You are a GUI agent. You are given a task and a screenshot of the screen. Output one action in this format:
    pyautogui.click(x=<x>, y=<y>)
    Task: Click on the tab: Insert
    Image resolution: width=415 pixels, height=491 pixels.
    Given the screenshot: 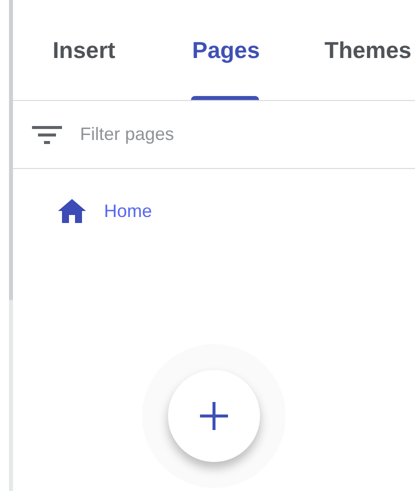 What is the action you would take?
    pyautogui.click(x=84, y=50)
    